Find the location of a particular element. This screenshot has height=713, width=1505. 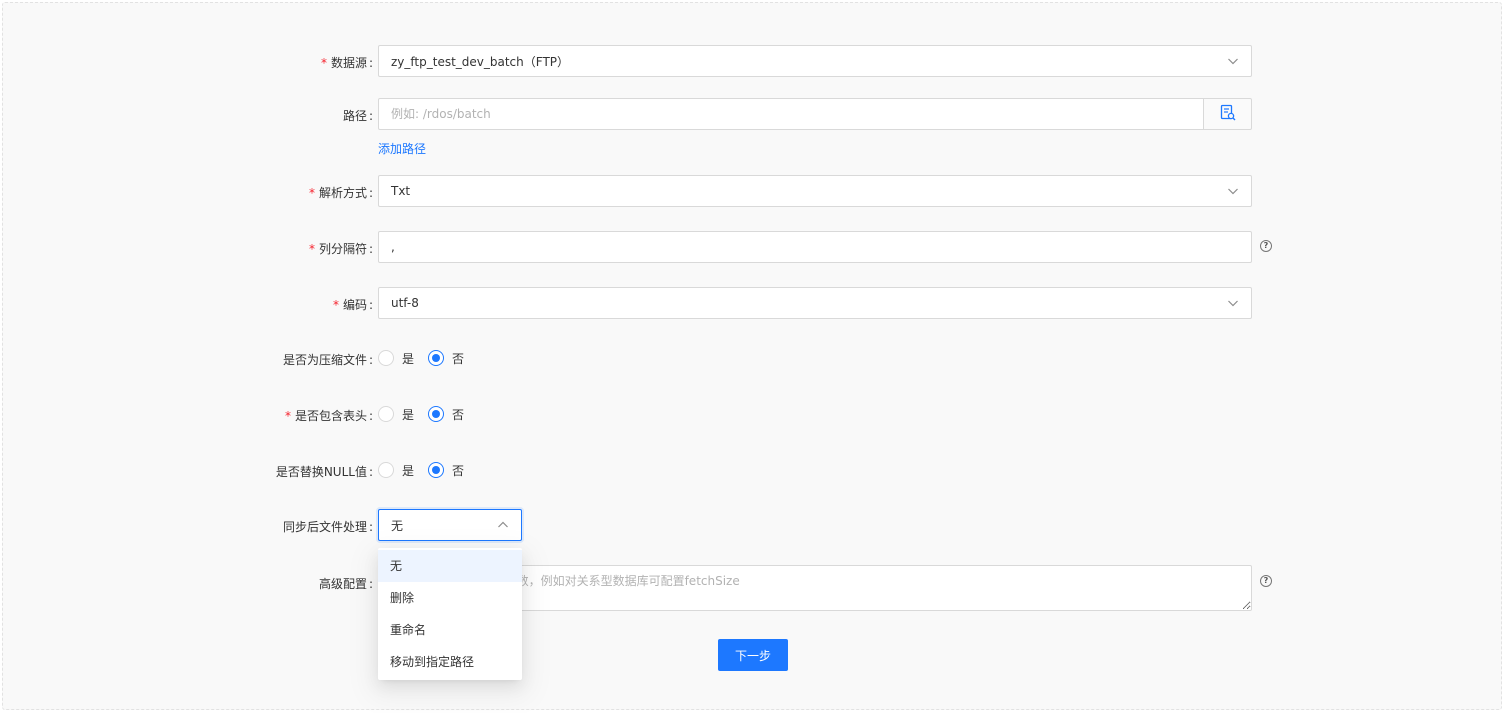

datasource-select: zy_ftp_test_dev_batch（FTP） is located at coordinates (815, 61).